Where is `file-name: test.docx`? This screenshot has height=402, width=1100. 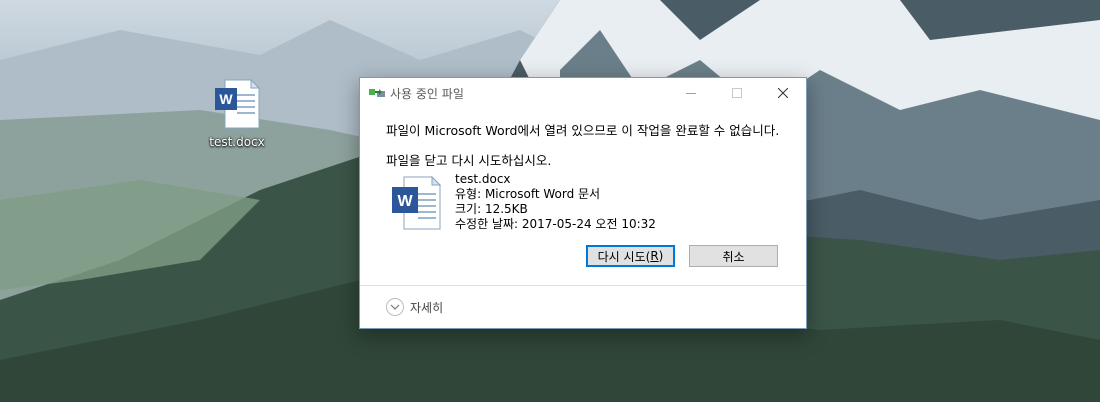 file-name: test.docx is located at coordinates (483, 179).